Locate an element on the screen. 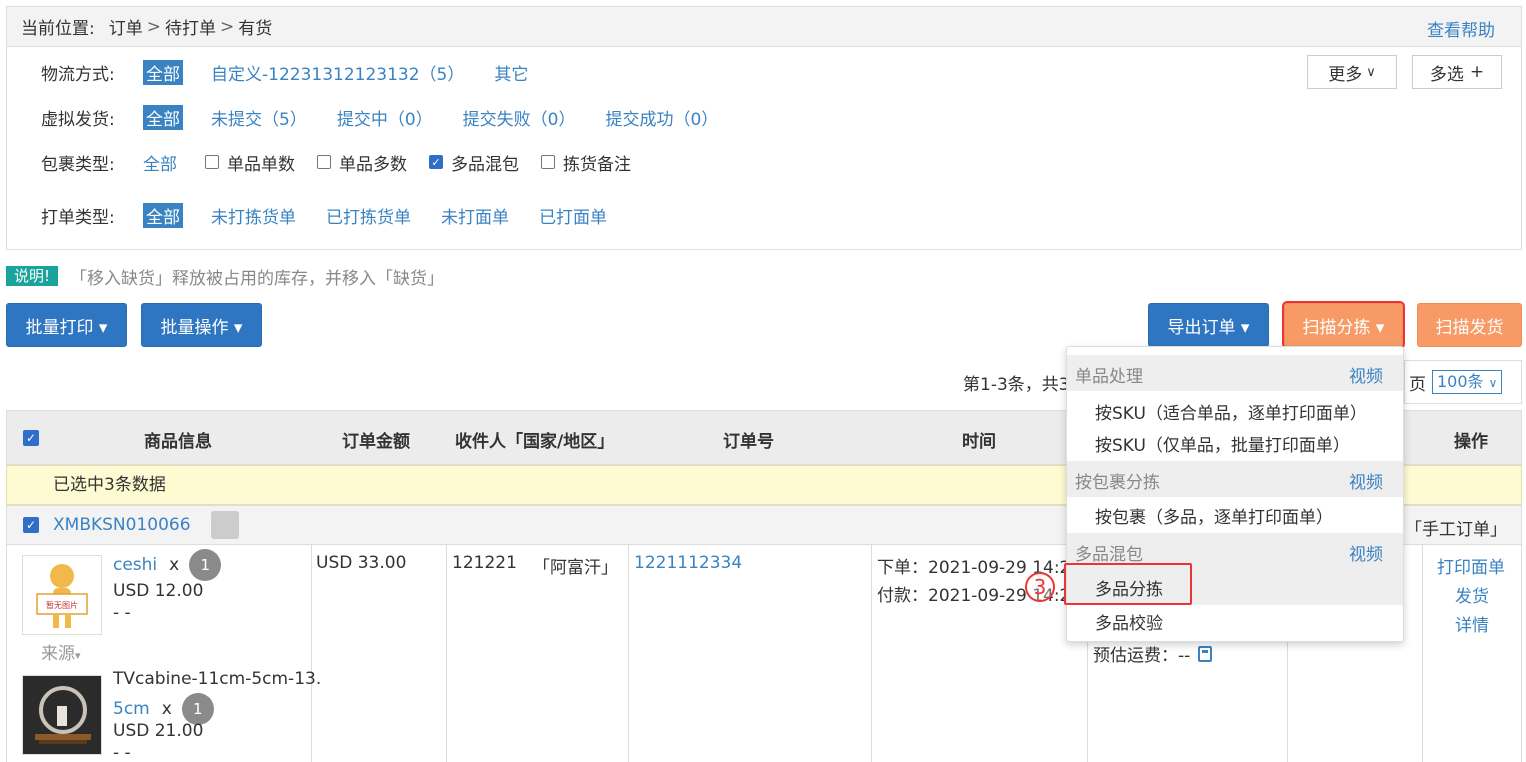  more-button: 更多 ∨ is located at coordinates (1352, 72).